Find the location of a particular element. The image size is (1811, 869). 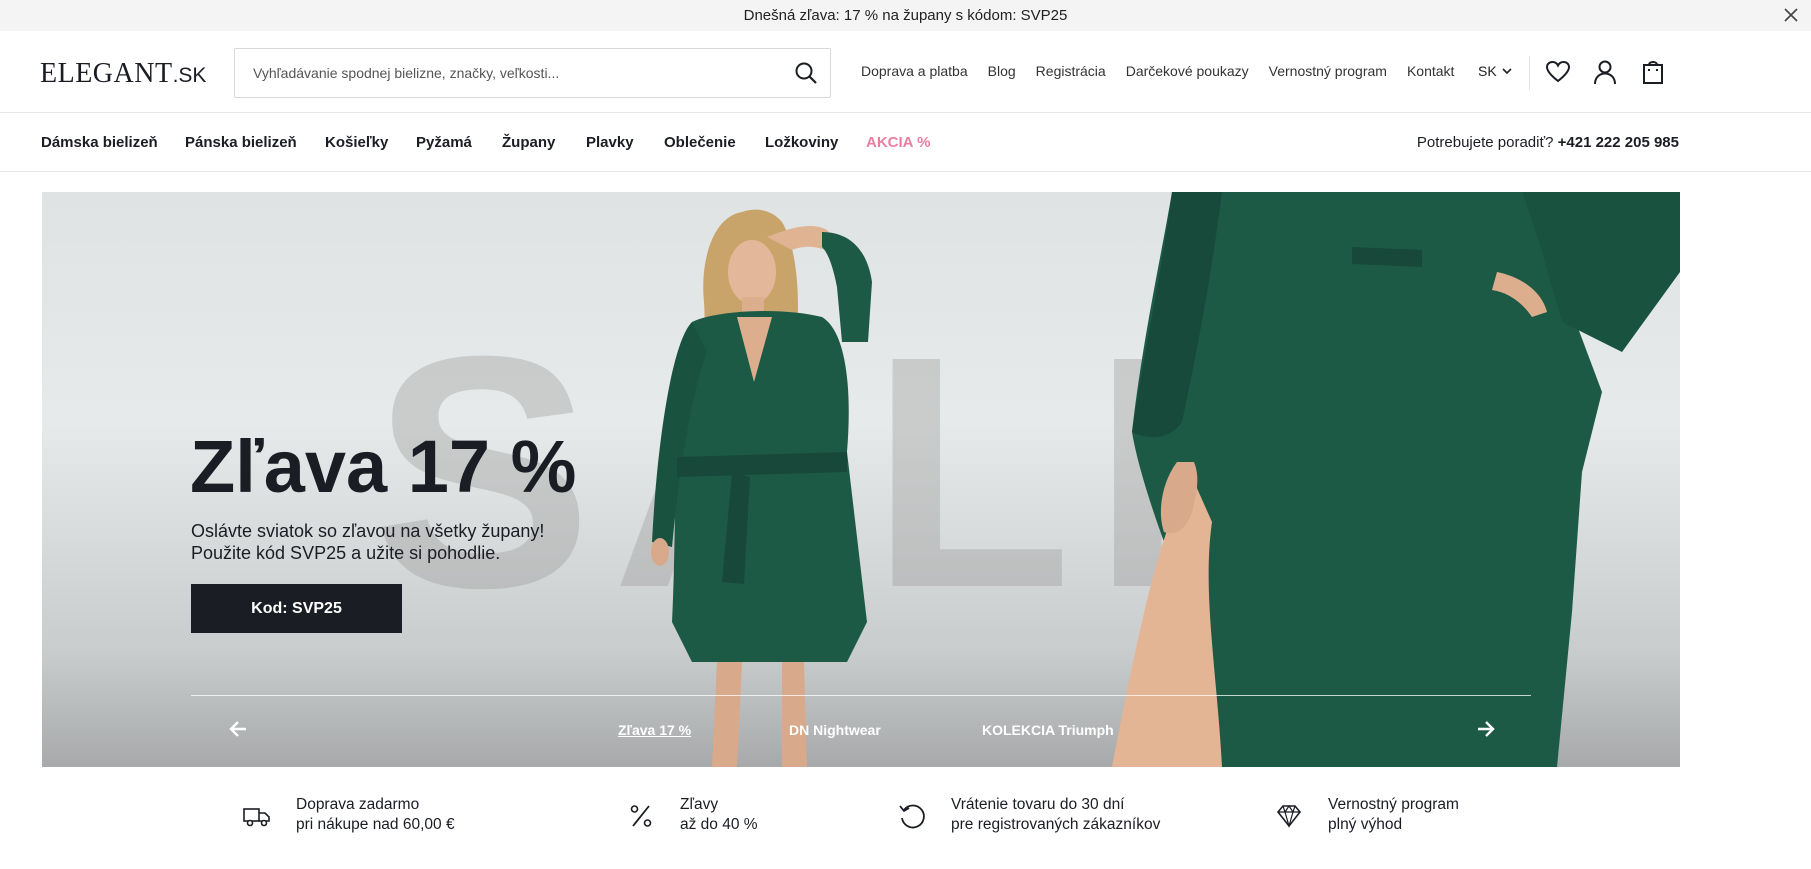

help-phone: +421 222 205 985 is located at coordinates (1618, 142).